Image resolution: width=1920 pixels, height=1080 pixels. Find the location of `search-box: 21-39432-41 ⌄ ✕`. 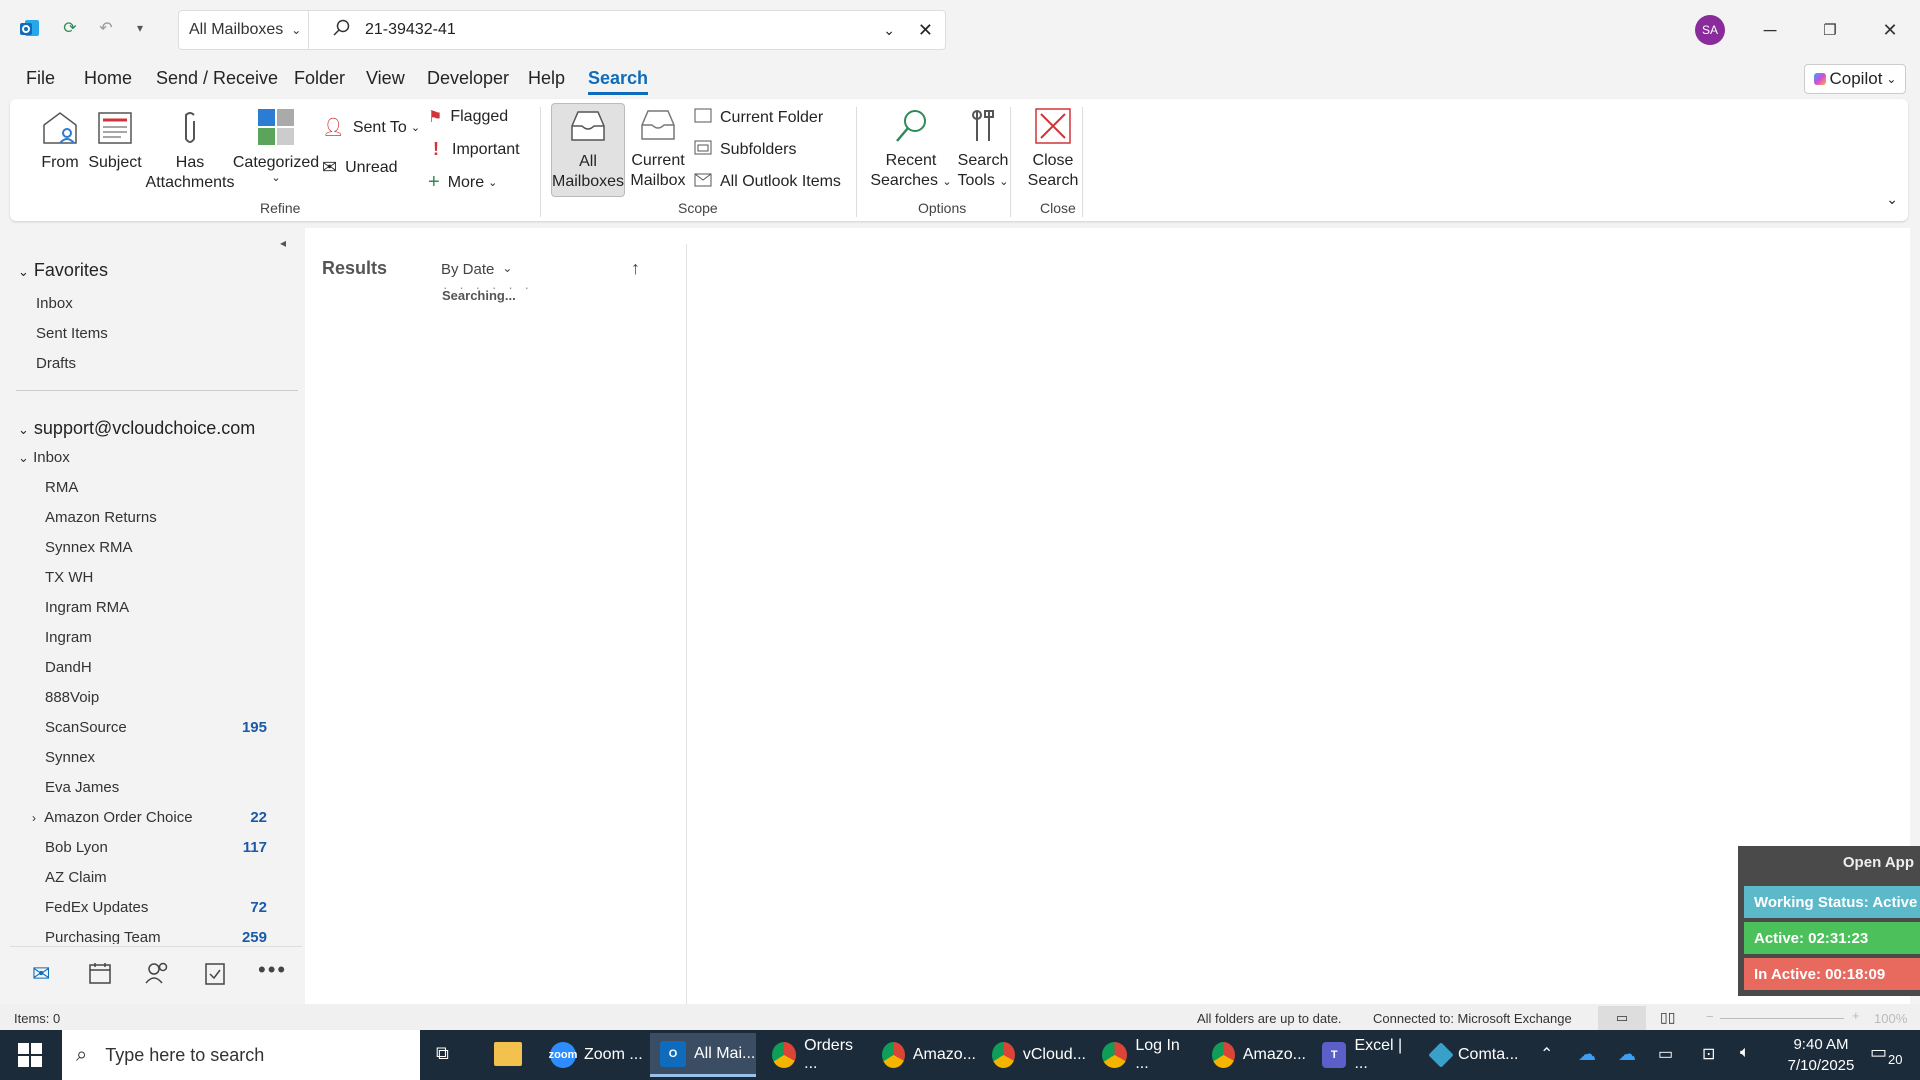

search-box: 21-39432-41 ⌄ ✕ is located at coordinates (627, 30).